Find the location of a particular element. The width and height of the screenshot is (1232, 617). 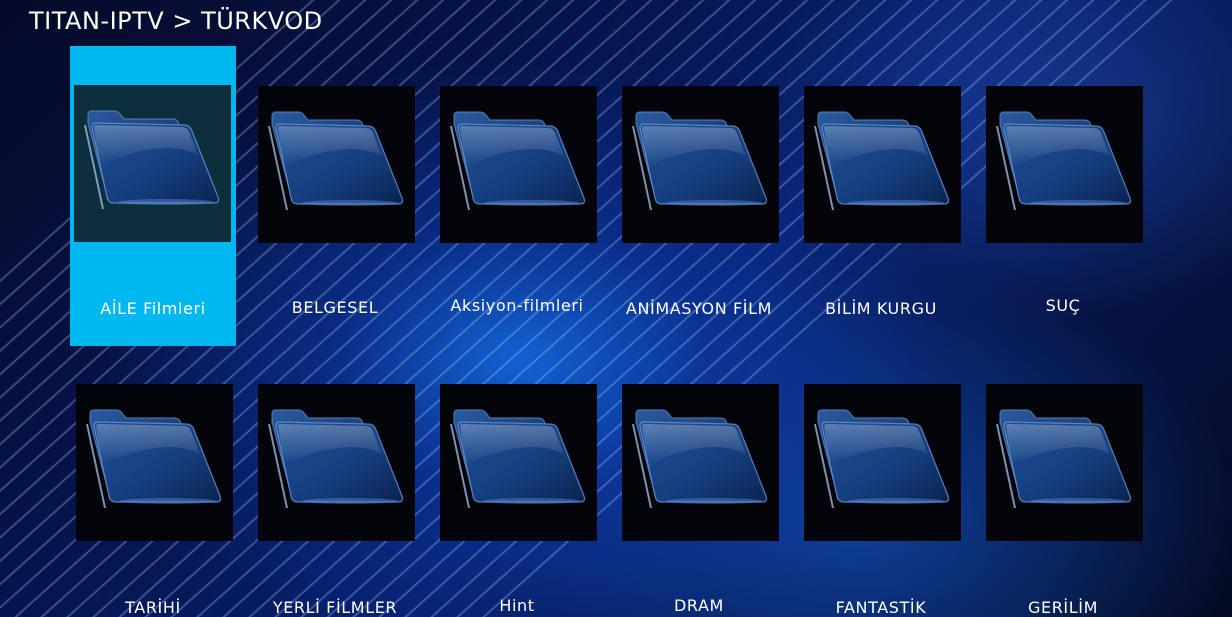

category-tile-dram: DRAM is located at coordinates (699, 480).